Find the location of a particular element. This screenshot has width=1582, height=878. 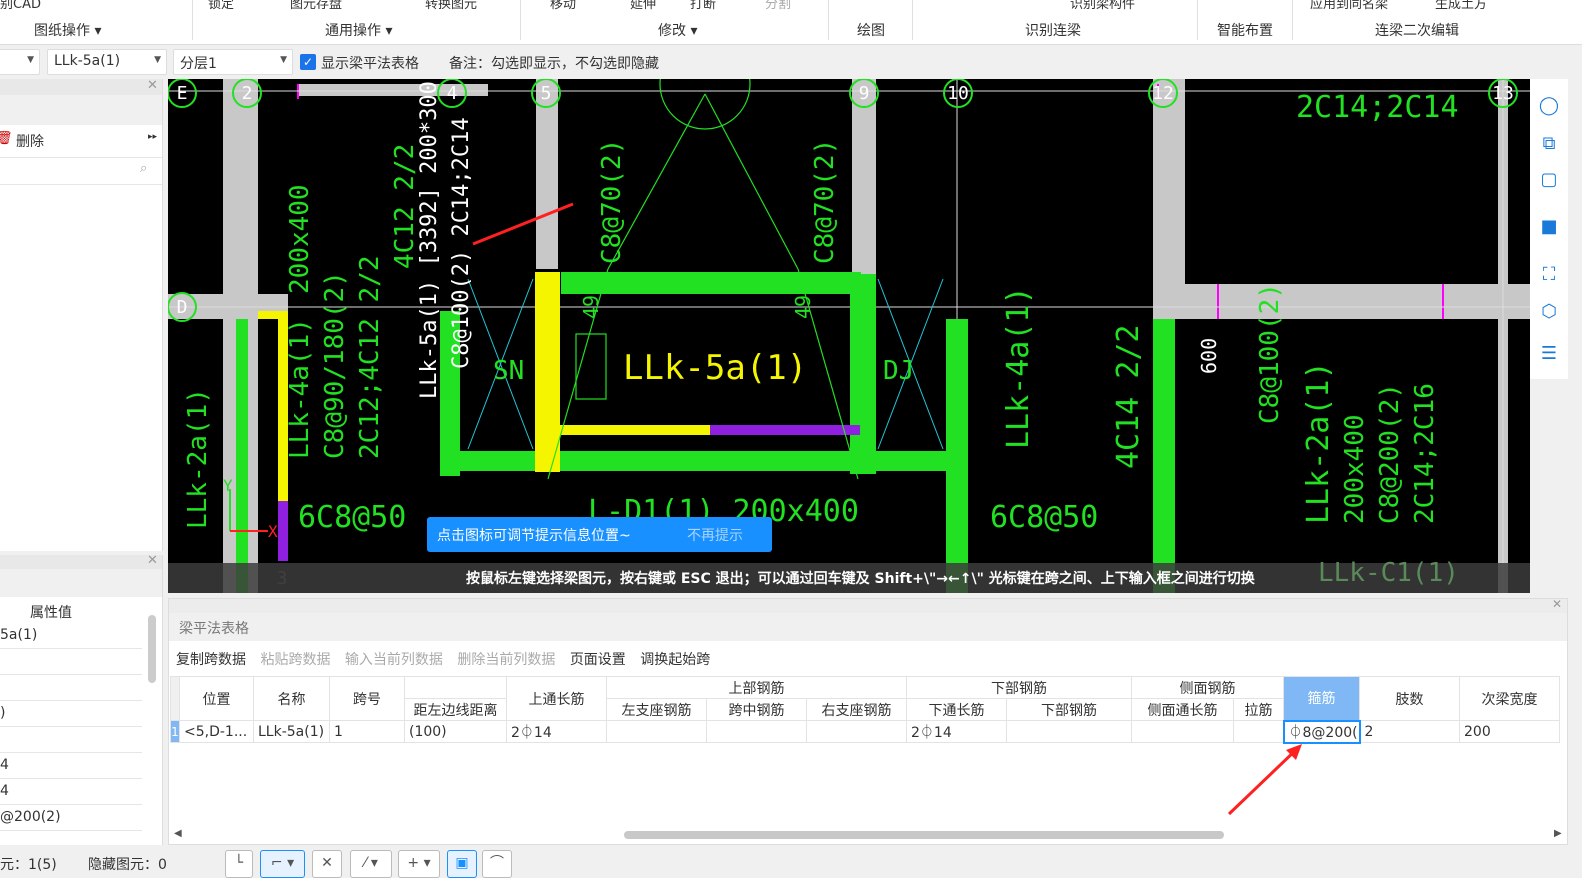

group-smart-layout: 智能布置 is located at coordinates (1245, 30).